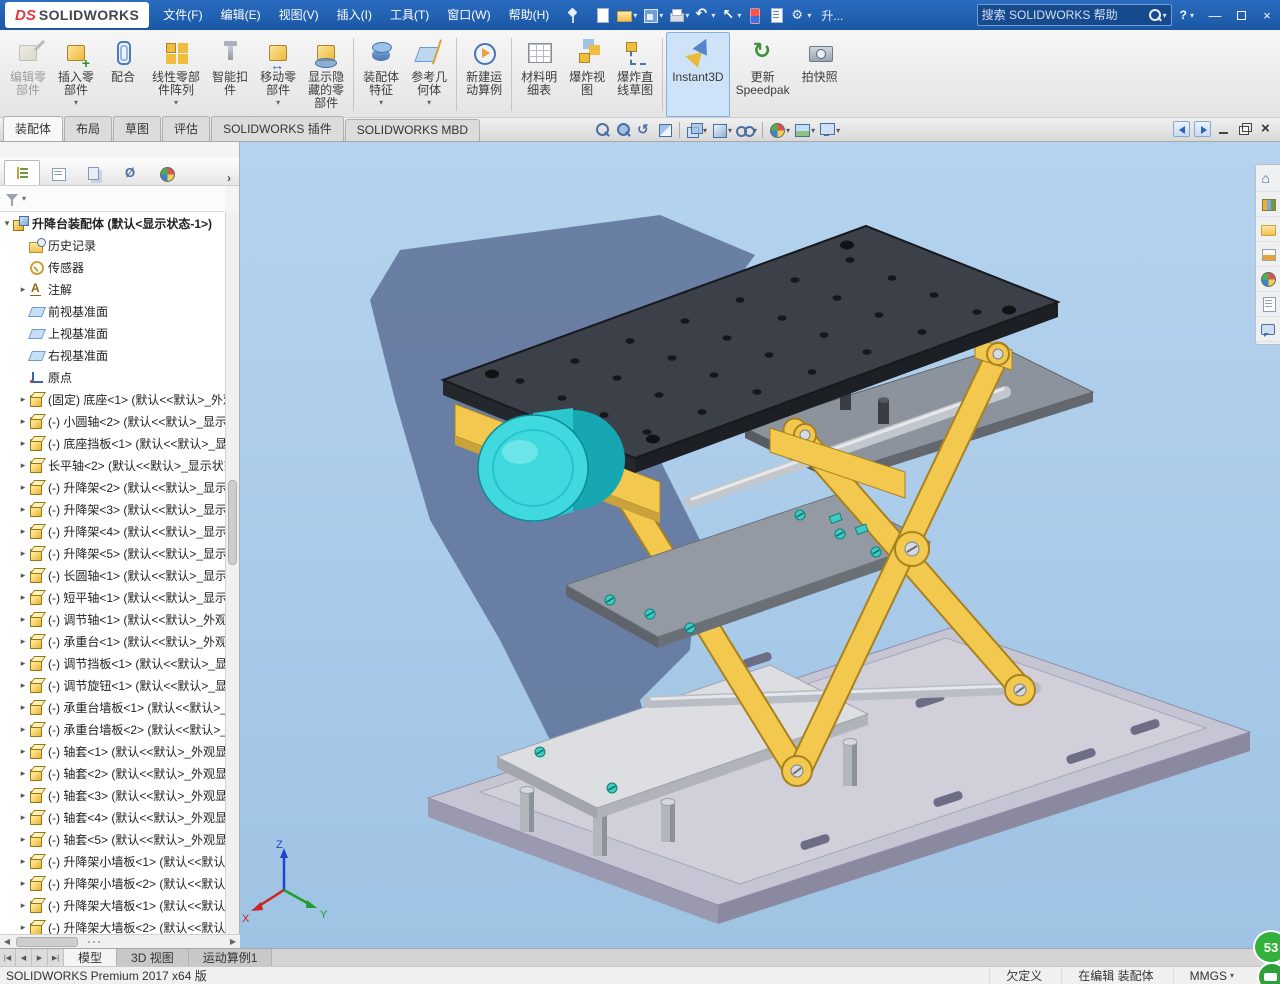 The width and height of the screenshot is (1280, 984). I want to click on tree-item: ▸ (-) 升降架大墙板<1> (默认<<默认>_显示状态 1>), so click(113, 905).